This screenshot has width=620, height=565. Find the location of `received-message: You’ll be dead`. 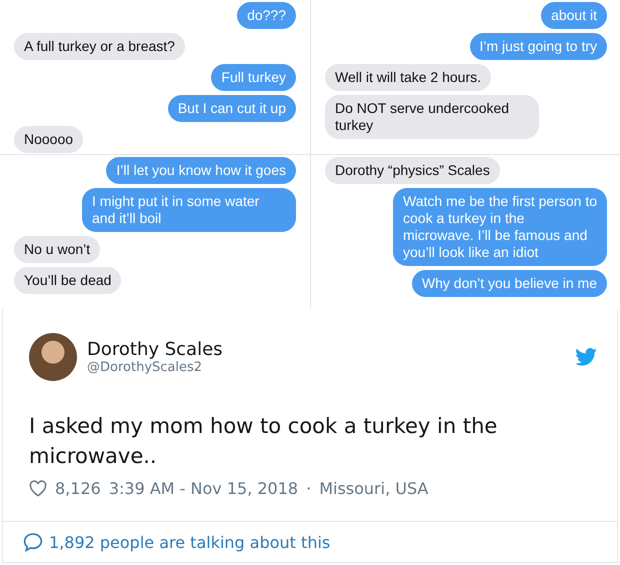

received-message: You’ll be dead is located at coordinates (68, 280).